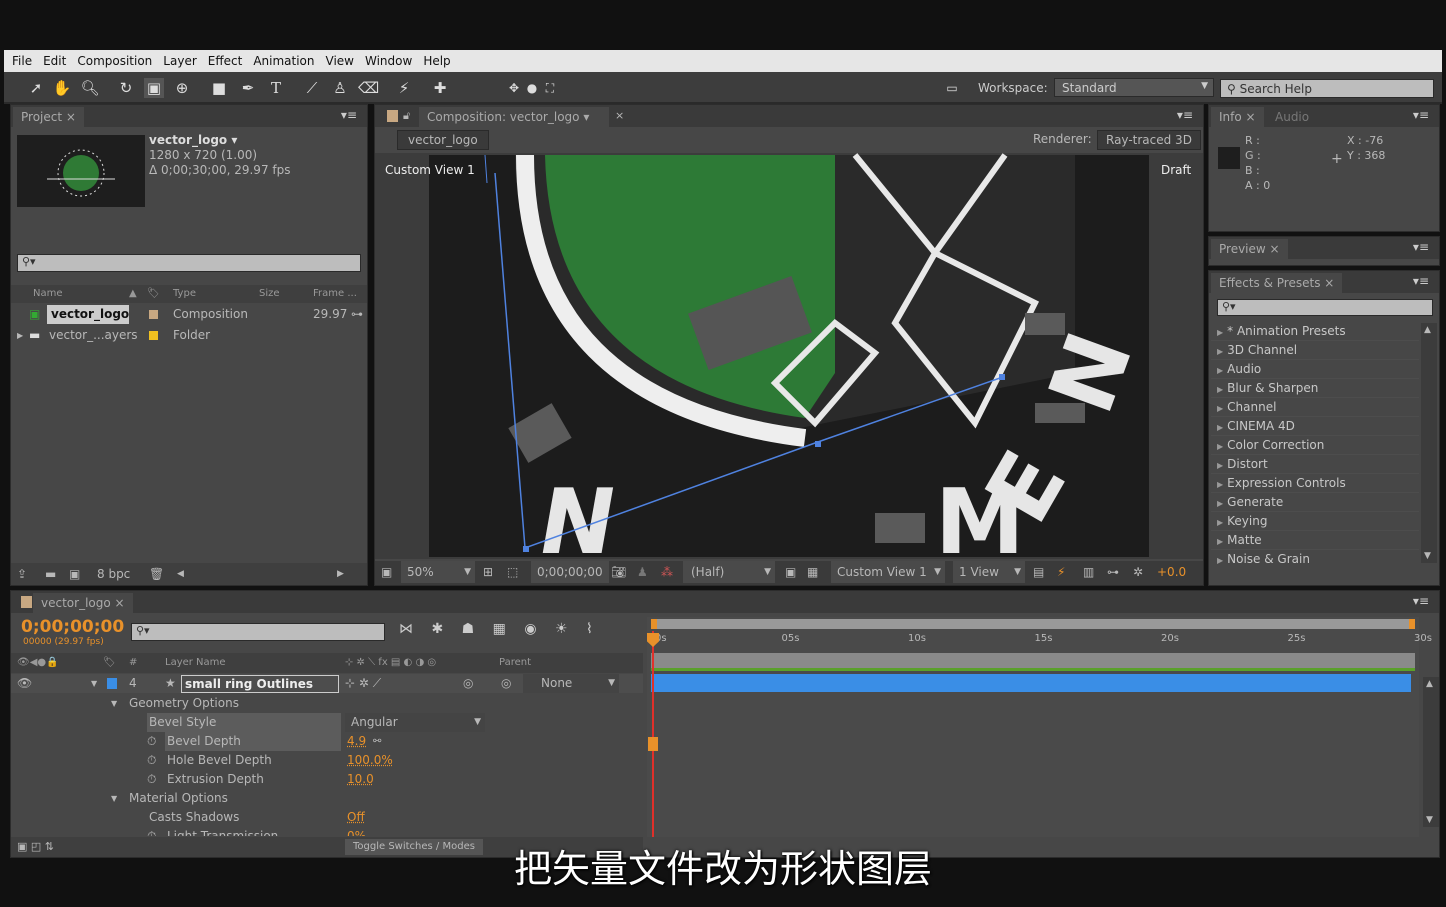 The height and width of the screenshot is (907, 1446). Describe the element at coordinates (1327, 88) in the screenshot. I see `search-help-input: ⚲ Search Help` at that location.